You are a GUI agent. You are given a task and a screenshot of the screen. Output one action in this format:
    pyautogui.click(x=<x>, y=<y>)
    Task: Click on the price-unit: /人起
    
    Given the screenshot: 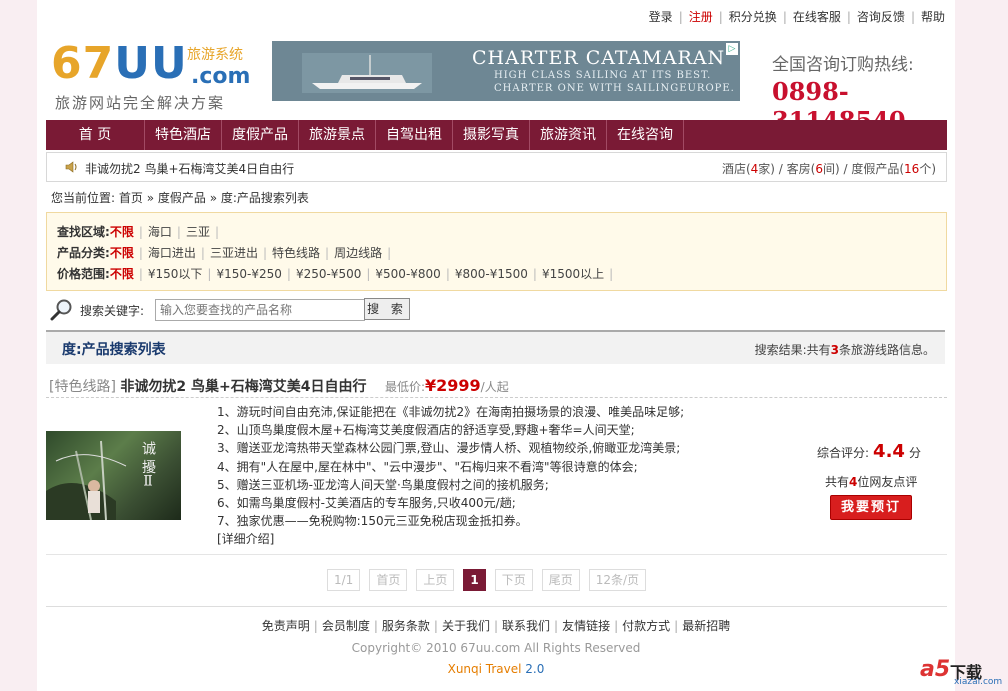 What is the action you would take?
    pyautogui.click(x=494, y=387)
    